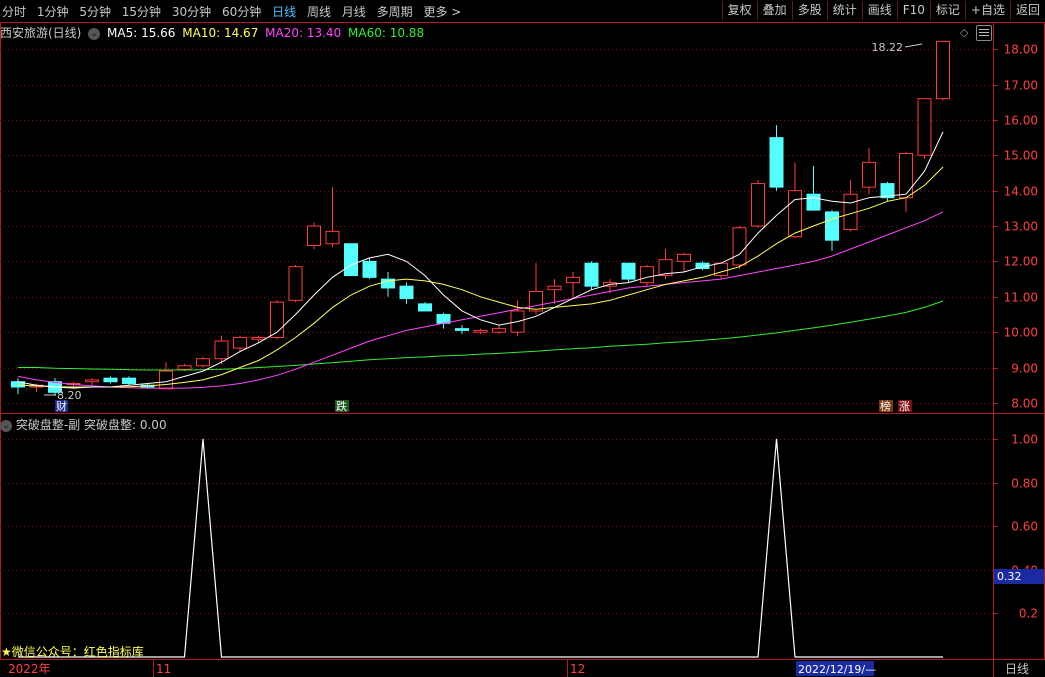 The image size is (1045, 677). Describe the element at coordinates (1021, 86) in the screenshot. I see `y-tick-label: 17.00` at that location.